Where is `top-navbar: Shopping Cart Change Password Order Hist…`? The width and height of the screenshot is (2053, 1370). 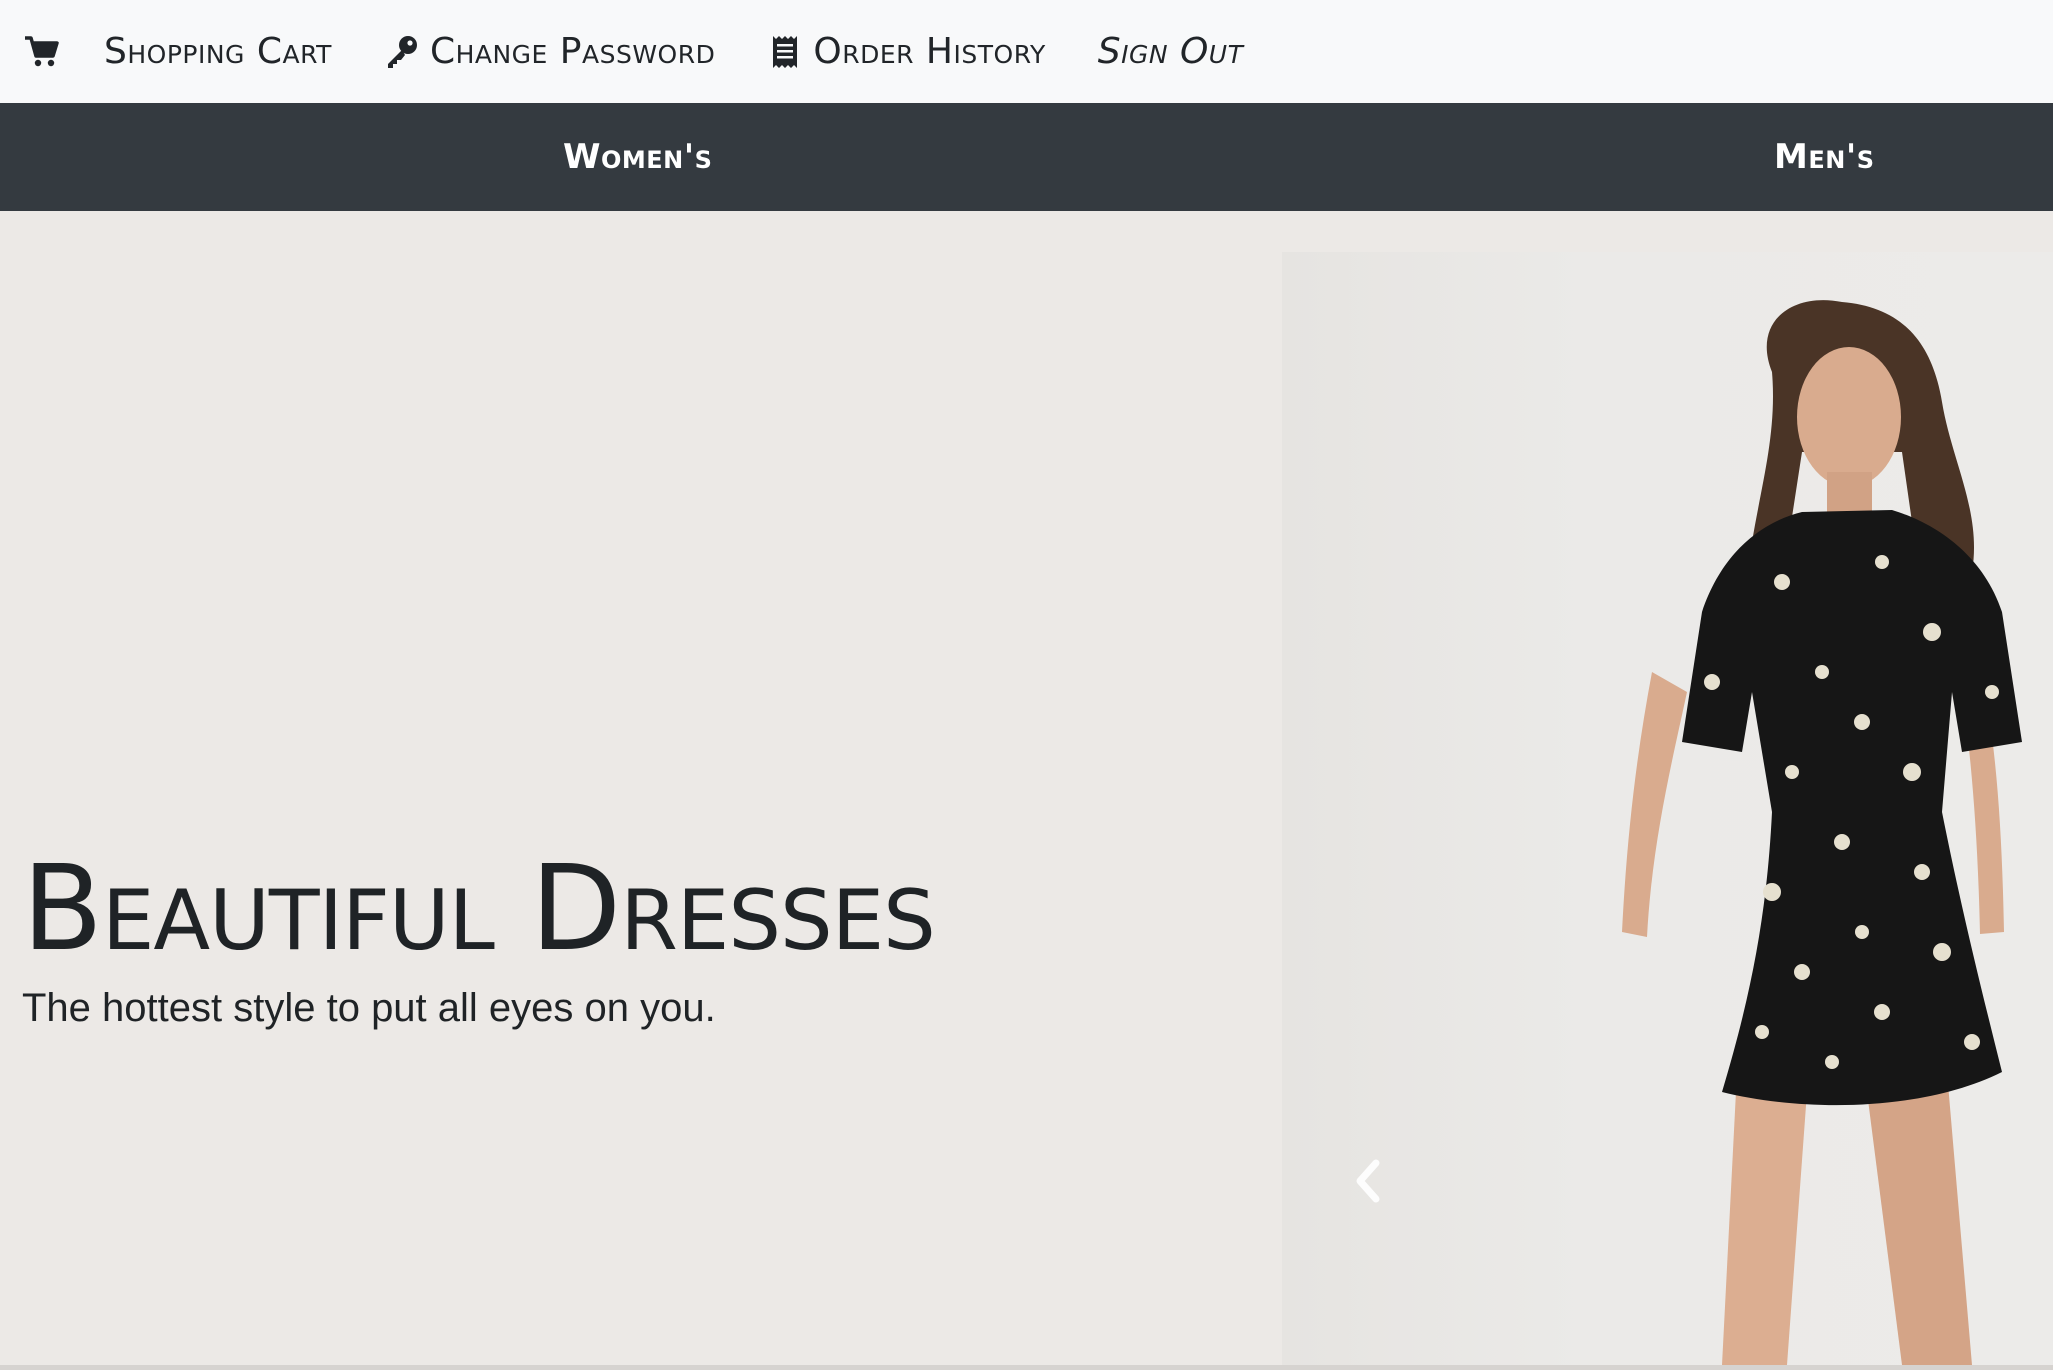 top-navbar: Shopping Cart Change Password Order Hist… is located at coordinates (1026, 51).